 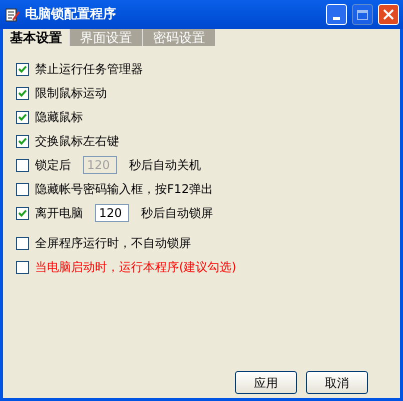 I want to click on close-icon, so click(x=388, y=14).